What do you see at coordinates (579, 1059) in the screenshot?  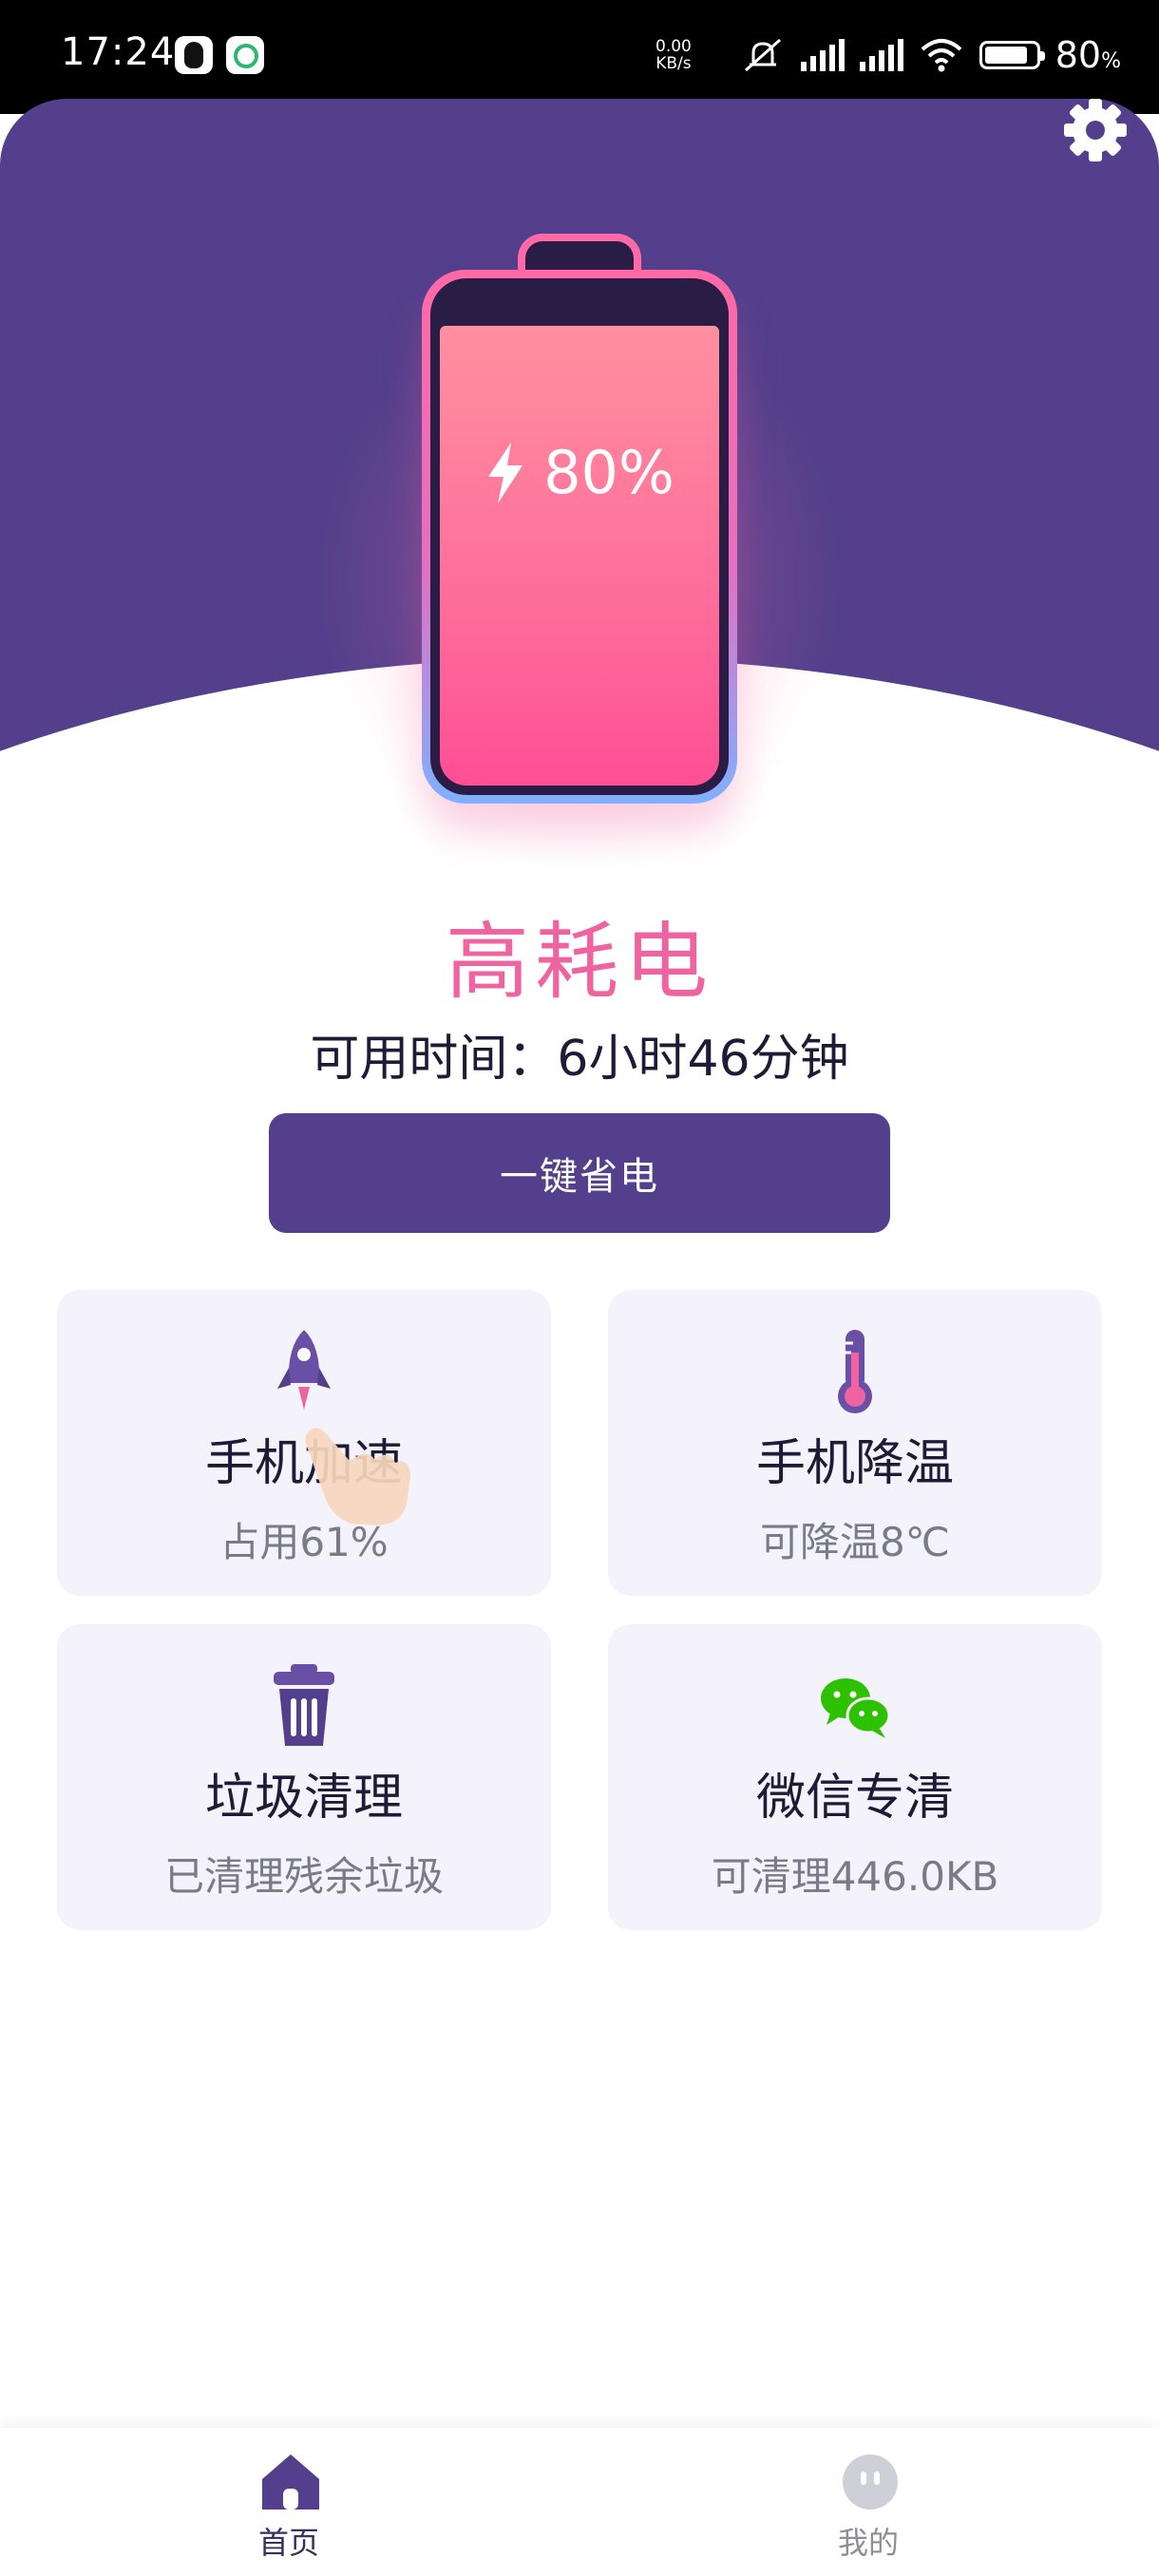 I see `available-time: 可用时间：6小时46分钟` at bounding box center [579, 1059].